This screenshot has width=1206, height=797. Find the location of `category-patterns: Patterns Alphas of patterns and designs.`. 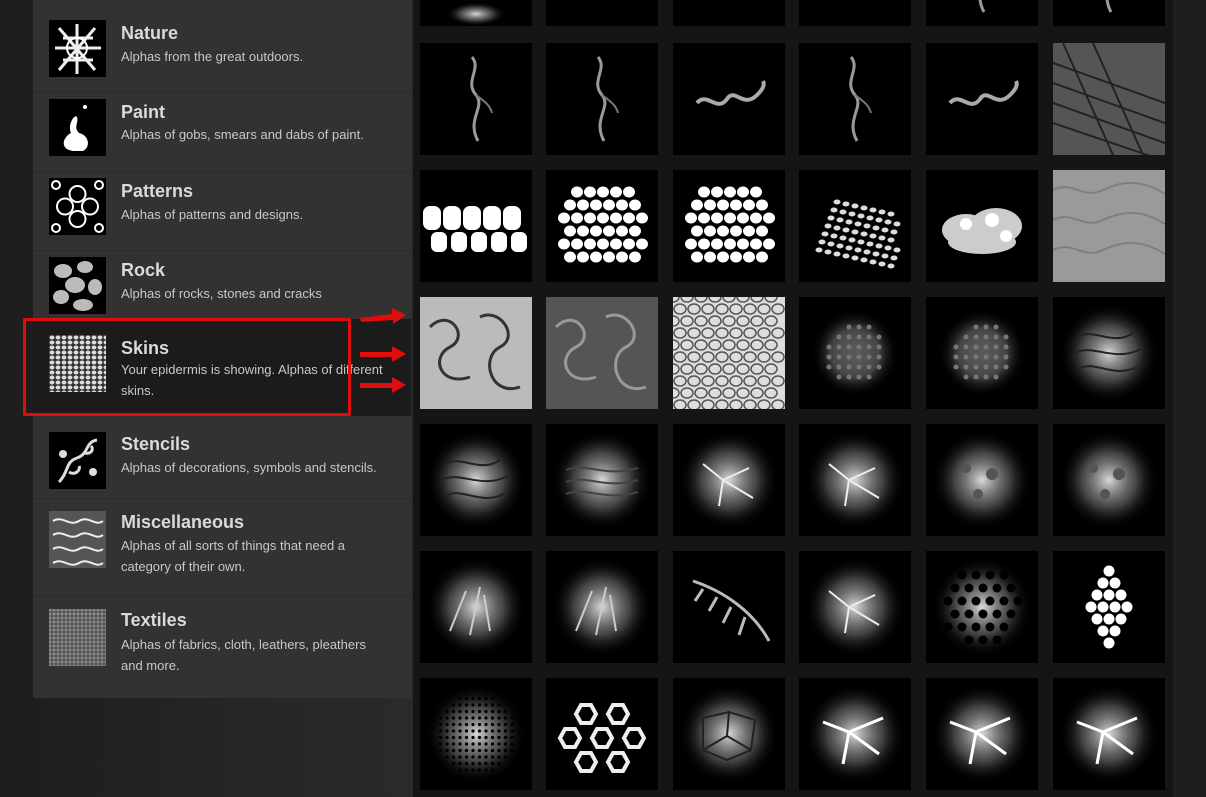

category-patterns: Patterns Alphas of patterns and designs. is located at coordinates (222, 211).